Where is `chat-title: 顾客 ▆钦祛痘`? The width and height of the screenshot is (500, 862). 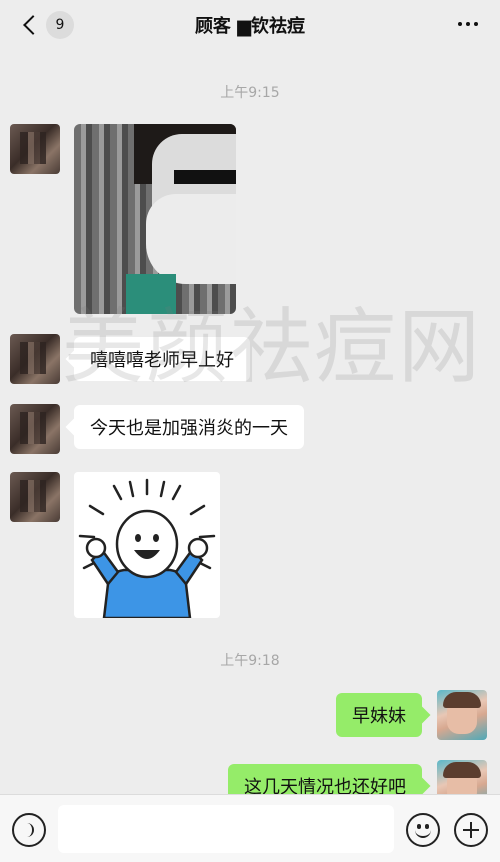 chat-title: 顾客 ▆钦祛痘 is located at coordinates (250, 26).